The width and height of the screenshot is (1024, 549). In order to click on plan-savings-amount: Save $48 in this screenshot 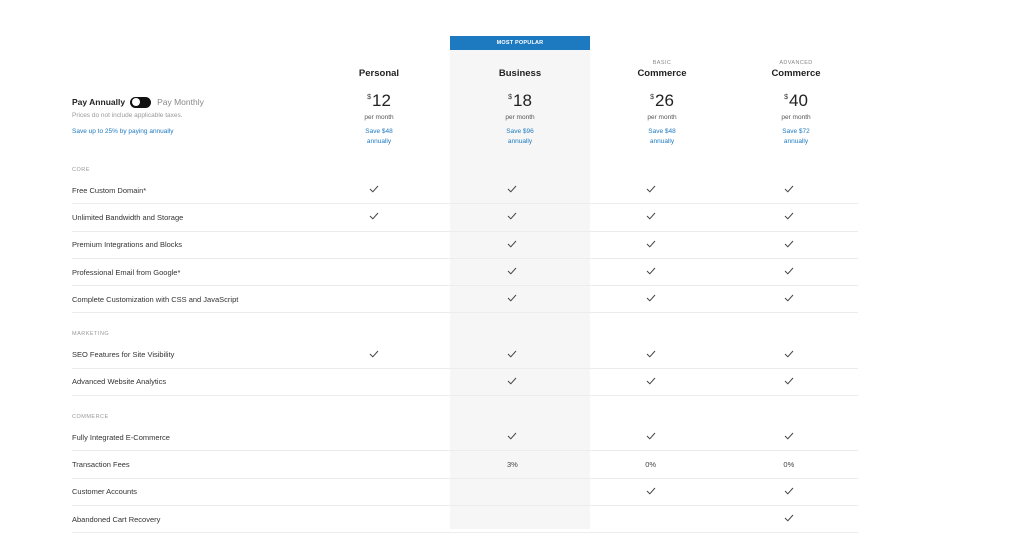, I will do `click(379, 131)`.